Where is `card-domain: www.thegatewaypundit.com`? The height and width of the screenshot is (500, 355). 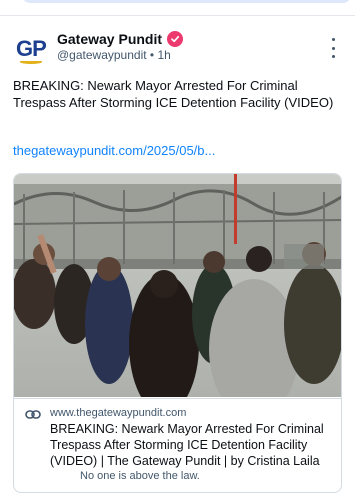 card-domain: www.thegatewaypundit.com is located at coordinates (118, 413).